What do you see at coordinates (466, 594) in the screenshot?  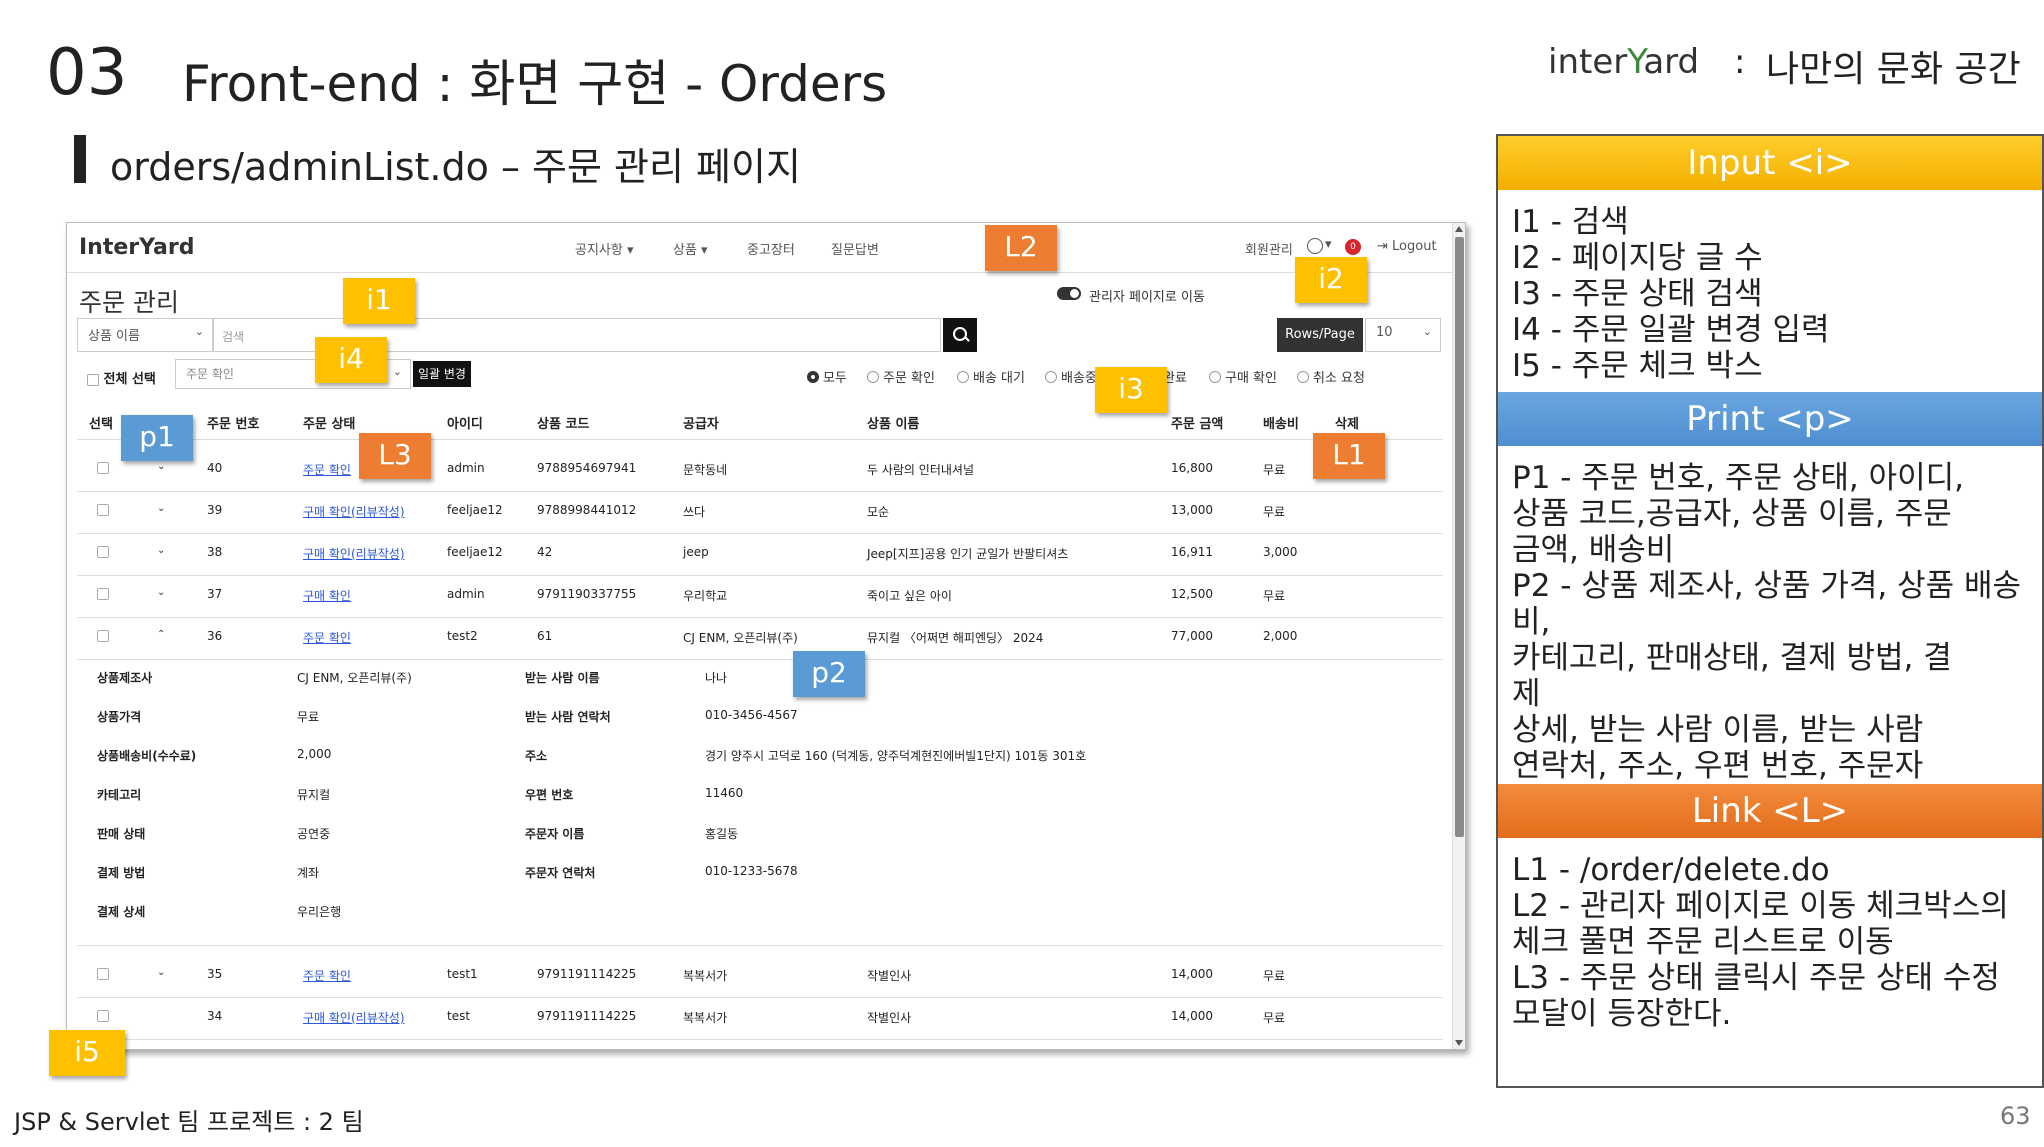 I see `user-id: admin` at bounding box center [466, 594].